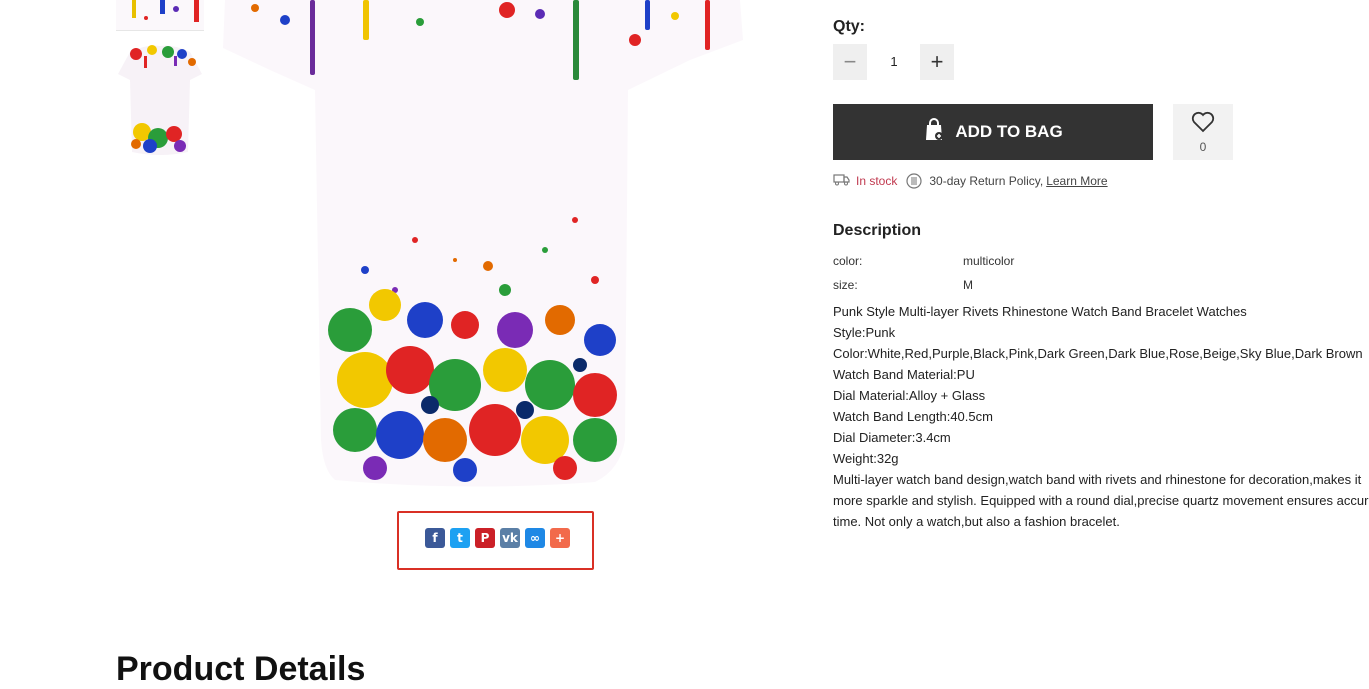 The height and width of the screenshot is (689, 1369). What do you see at coordinates (560, 538) in the screenshot?
I see `more-share-icon: +` at bounding box center [560, 538].